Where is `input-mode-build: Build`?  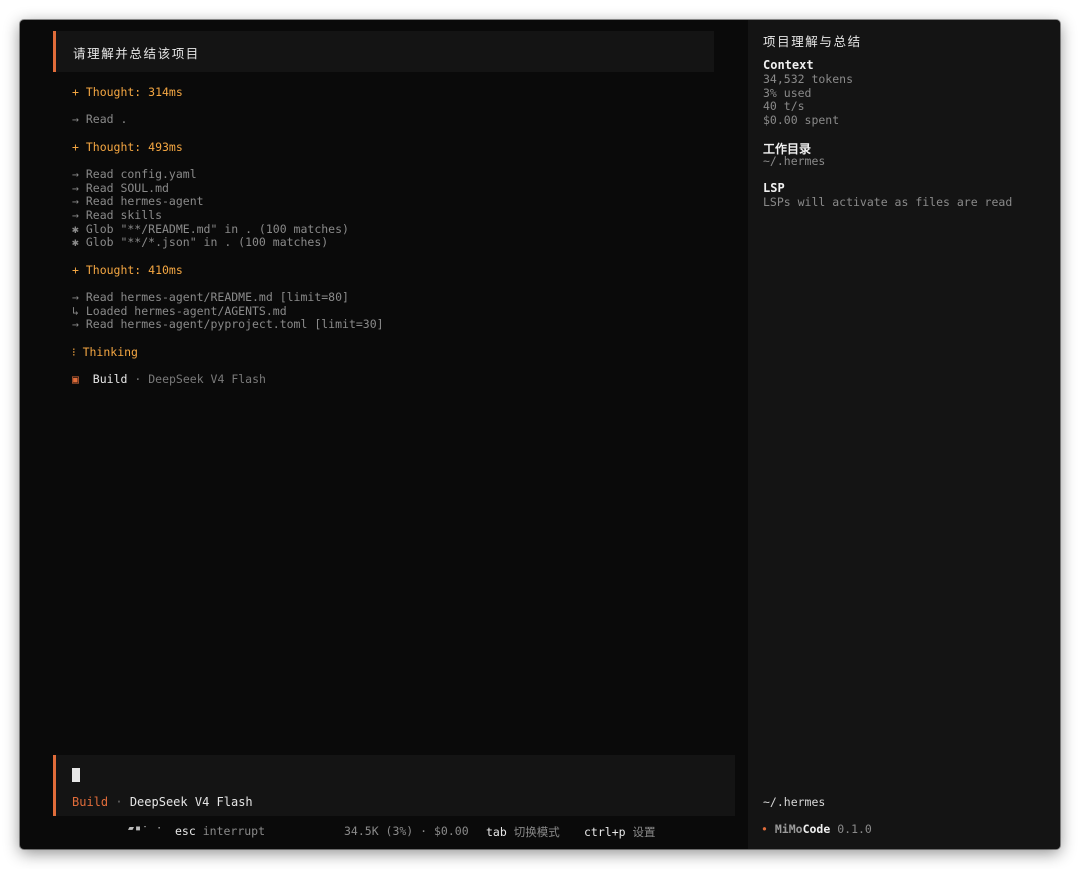
input-mode-build: Build is located at coordinates (90, 802).